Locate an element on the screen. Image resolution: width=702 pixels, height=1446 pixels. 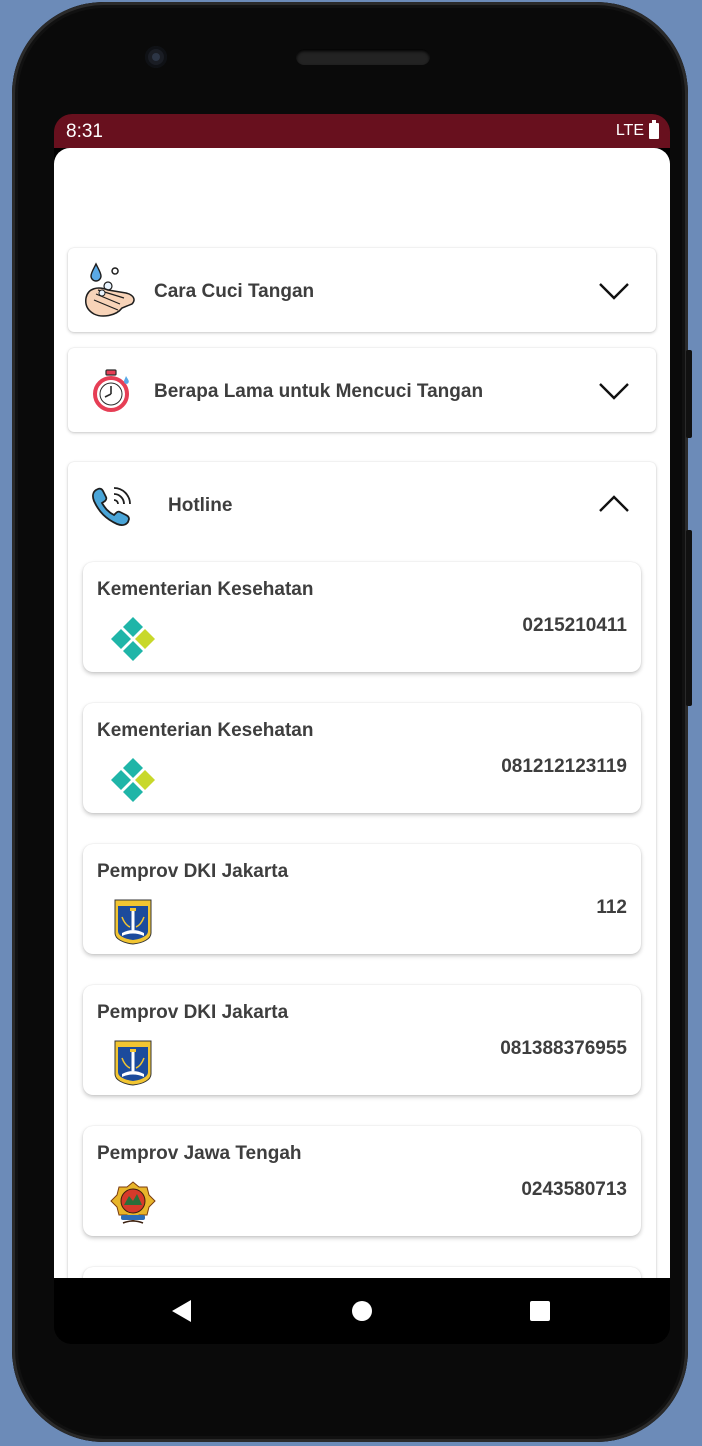
hotline-phone: 0215210411 is located at coordinates (574, 626).